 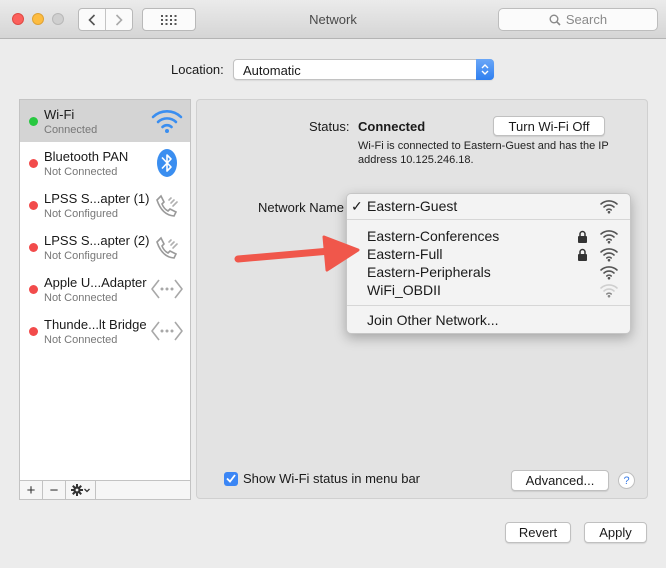 What do you see at coordinates (54, 490) in the screenshot?
I see `remove-service-button: −` at bounding box center [54, 490].